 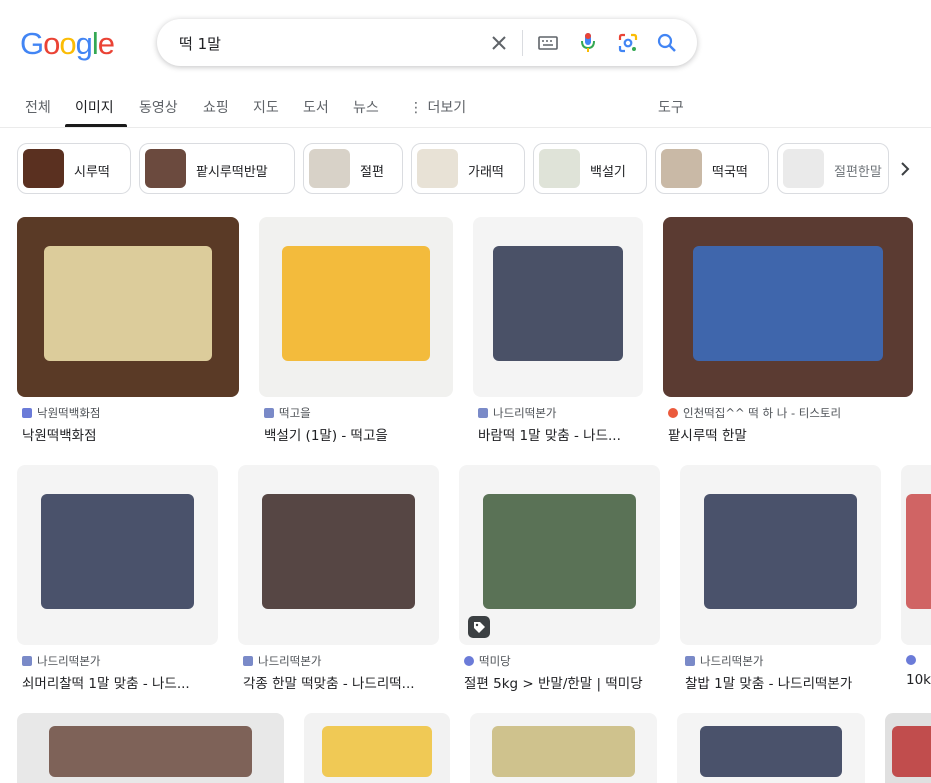 I want to click on result-source: 떡고을, so click(x=287, y=413).